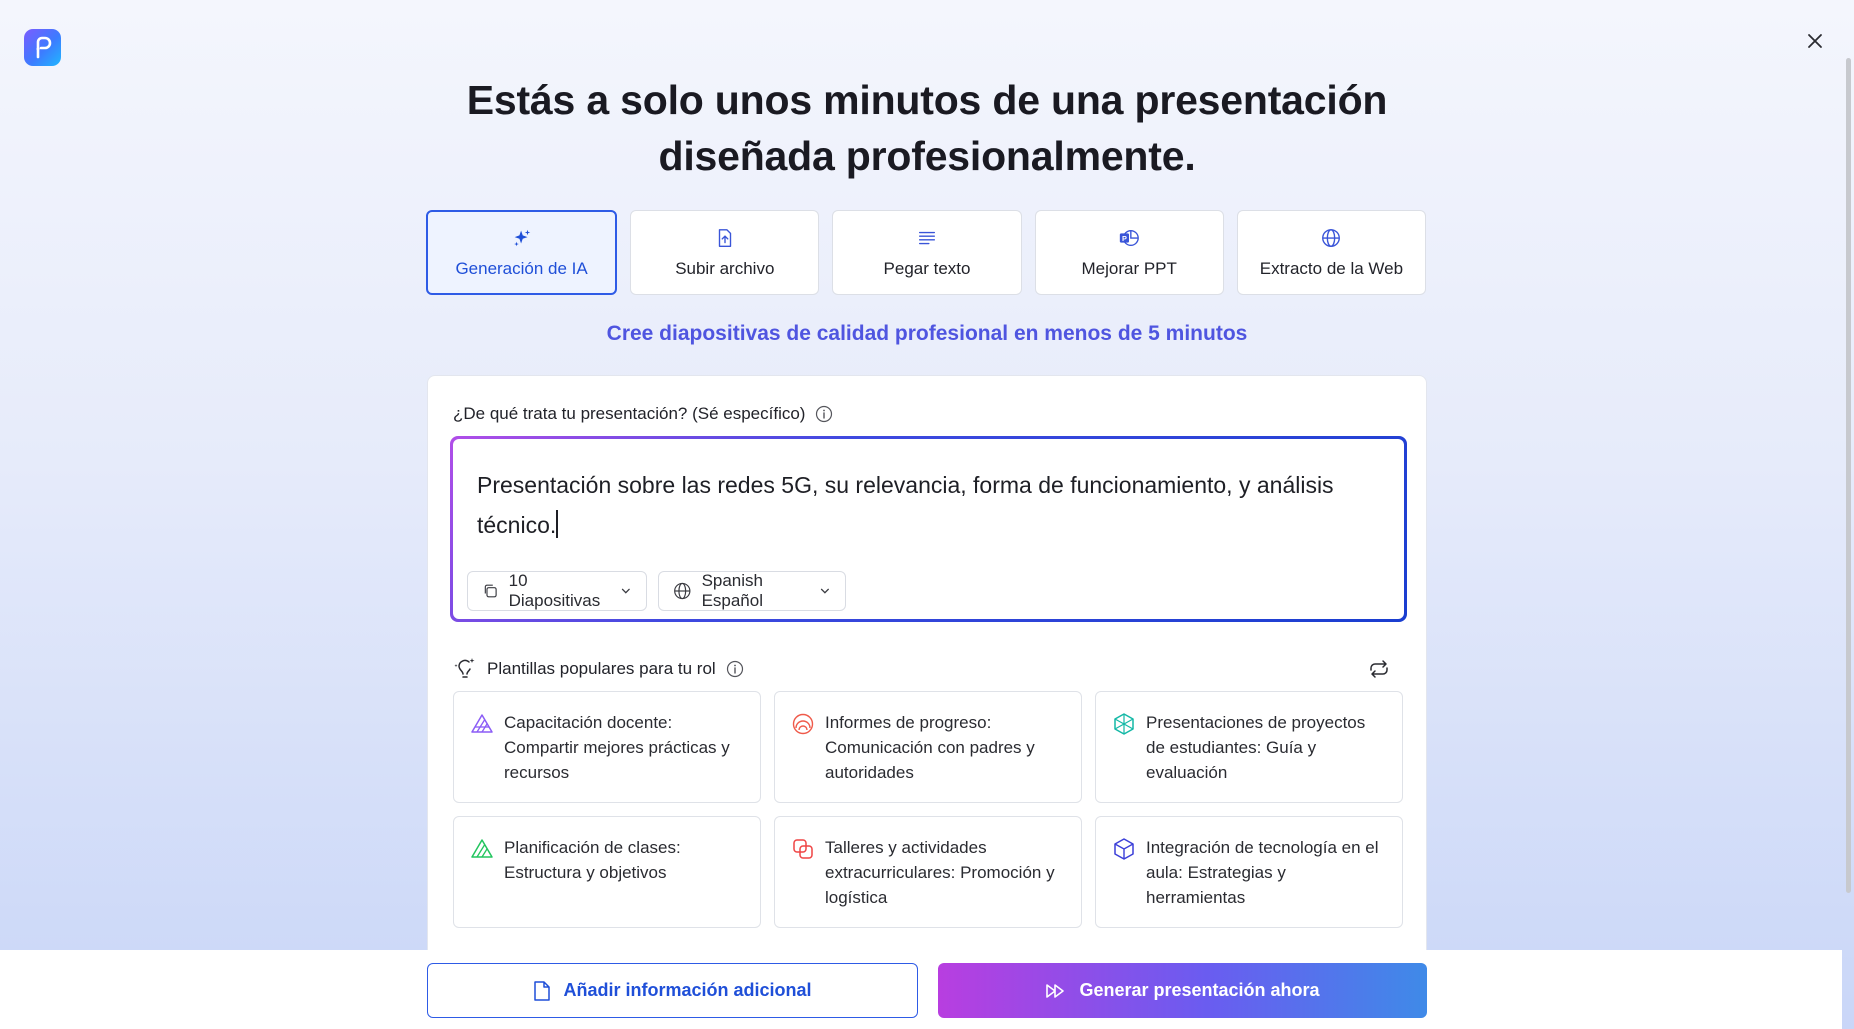 The width and height of the screenshot is (1854, 1029). I want to click on tab-web-extract: Extracto de la Web, so click(1331, 252).